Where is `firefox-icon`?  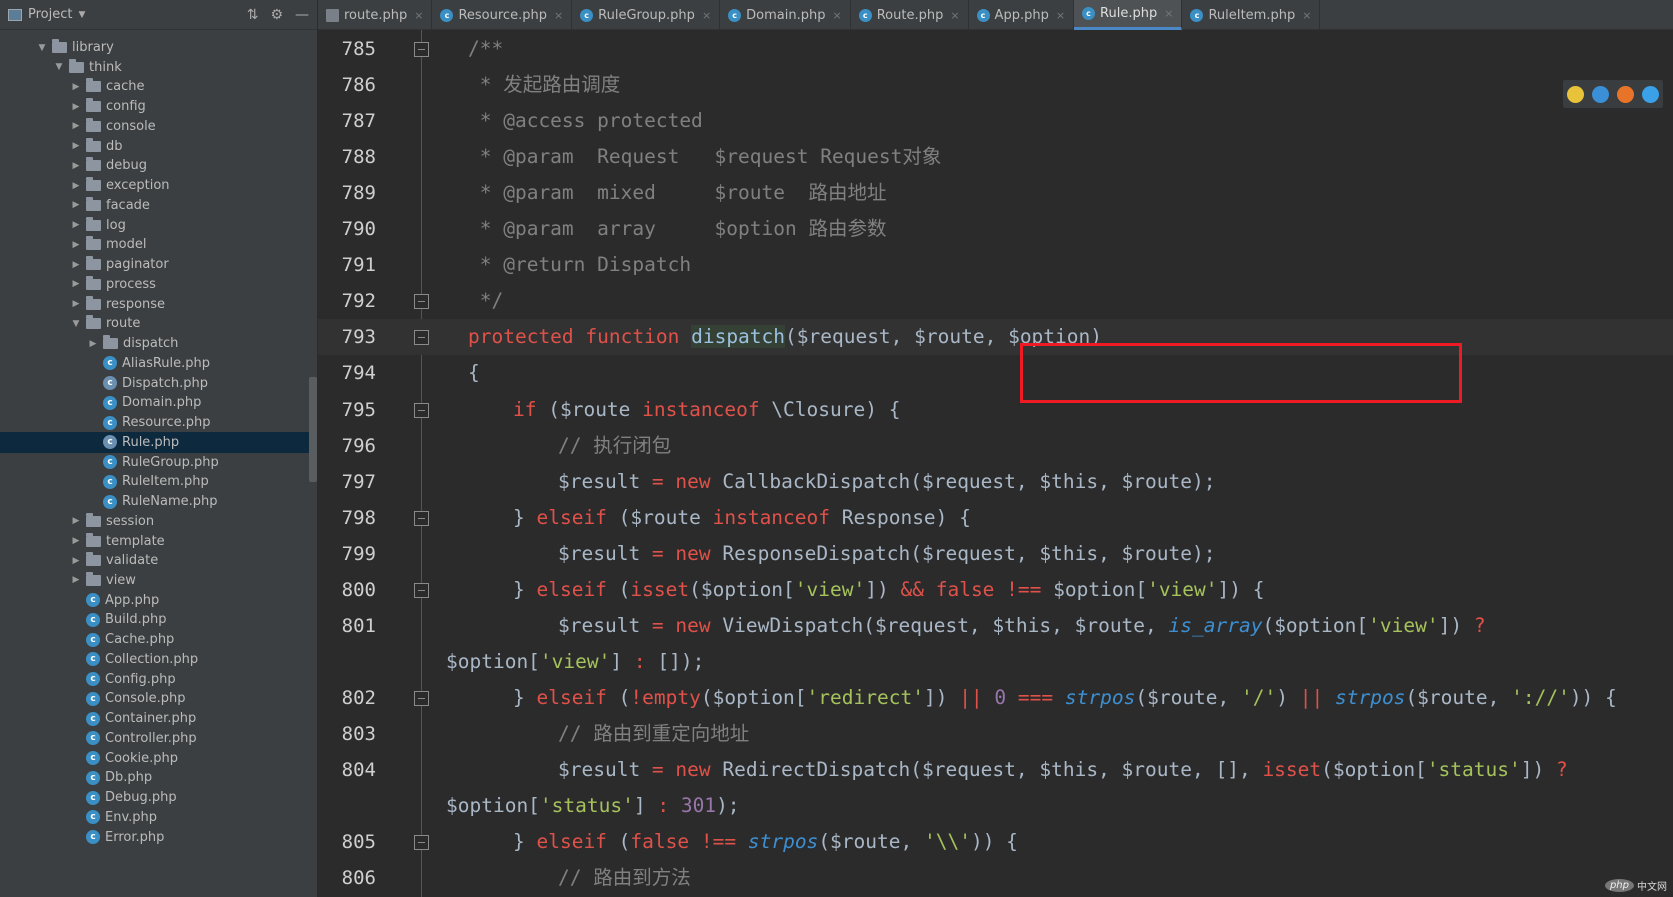
firefox-icon is located at coordinates (1625, 94).